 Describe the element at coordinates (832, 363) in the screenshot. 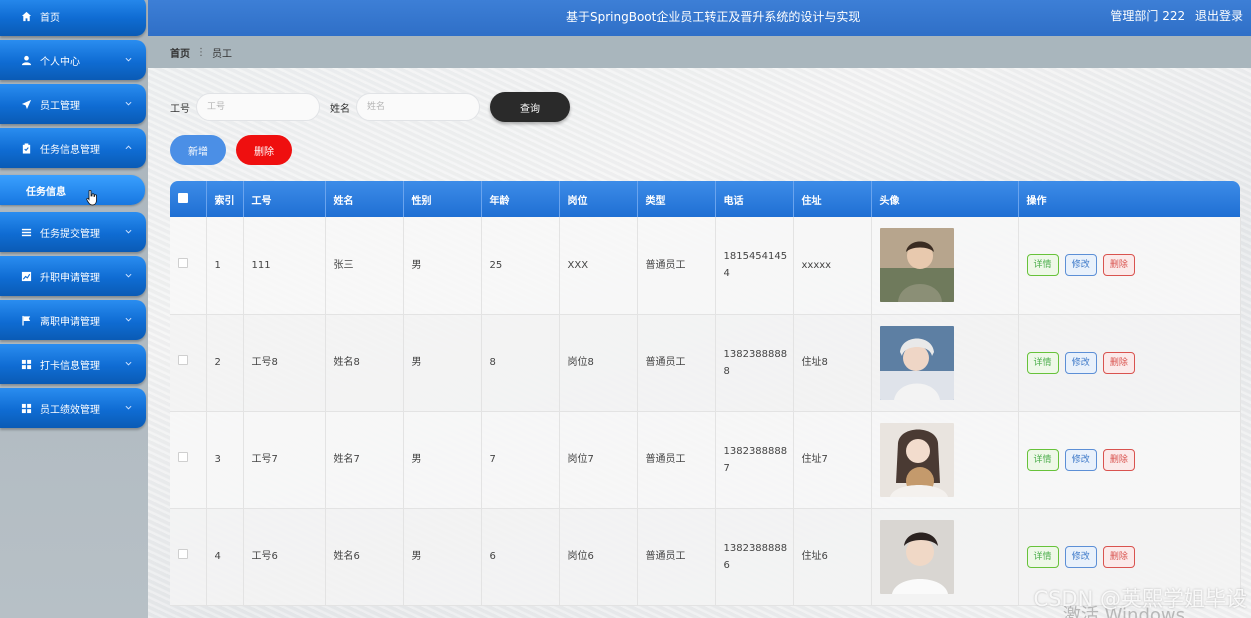

I see `cell-address: 住址8` at that location.